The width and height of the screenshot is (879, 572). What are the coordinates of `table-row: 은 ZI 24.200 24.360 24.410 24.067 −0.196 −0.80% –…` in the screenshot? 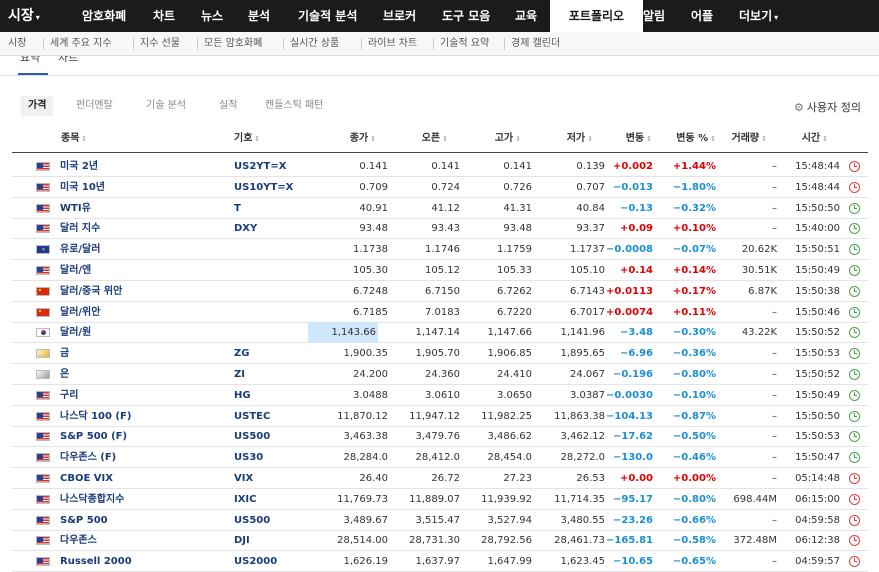 It's located at (440, 374).